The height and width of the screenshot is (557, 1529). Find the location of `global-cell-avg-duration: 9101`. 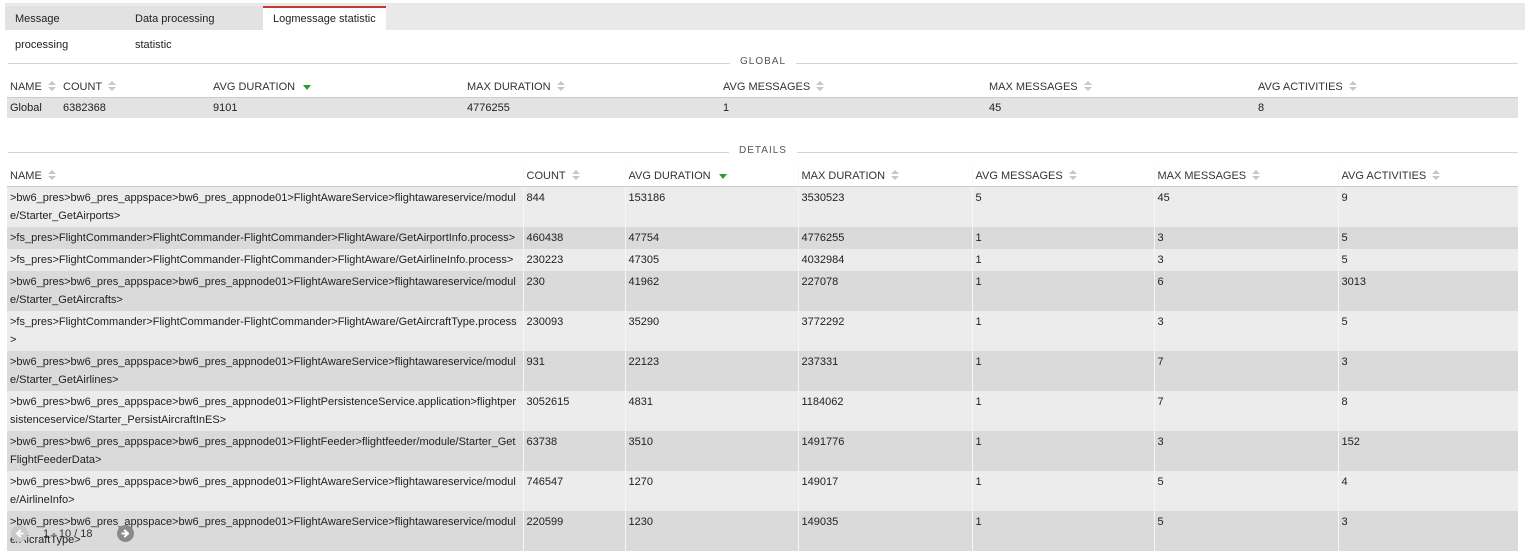

global-cell-avg-duration: 9101 is located at coordinates (337, 107).